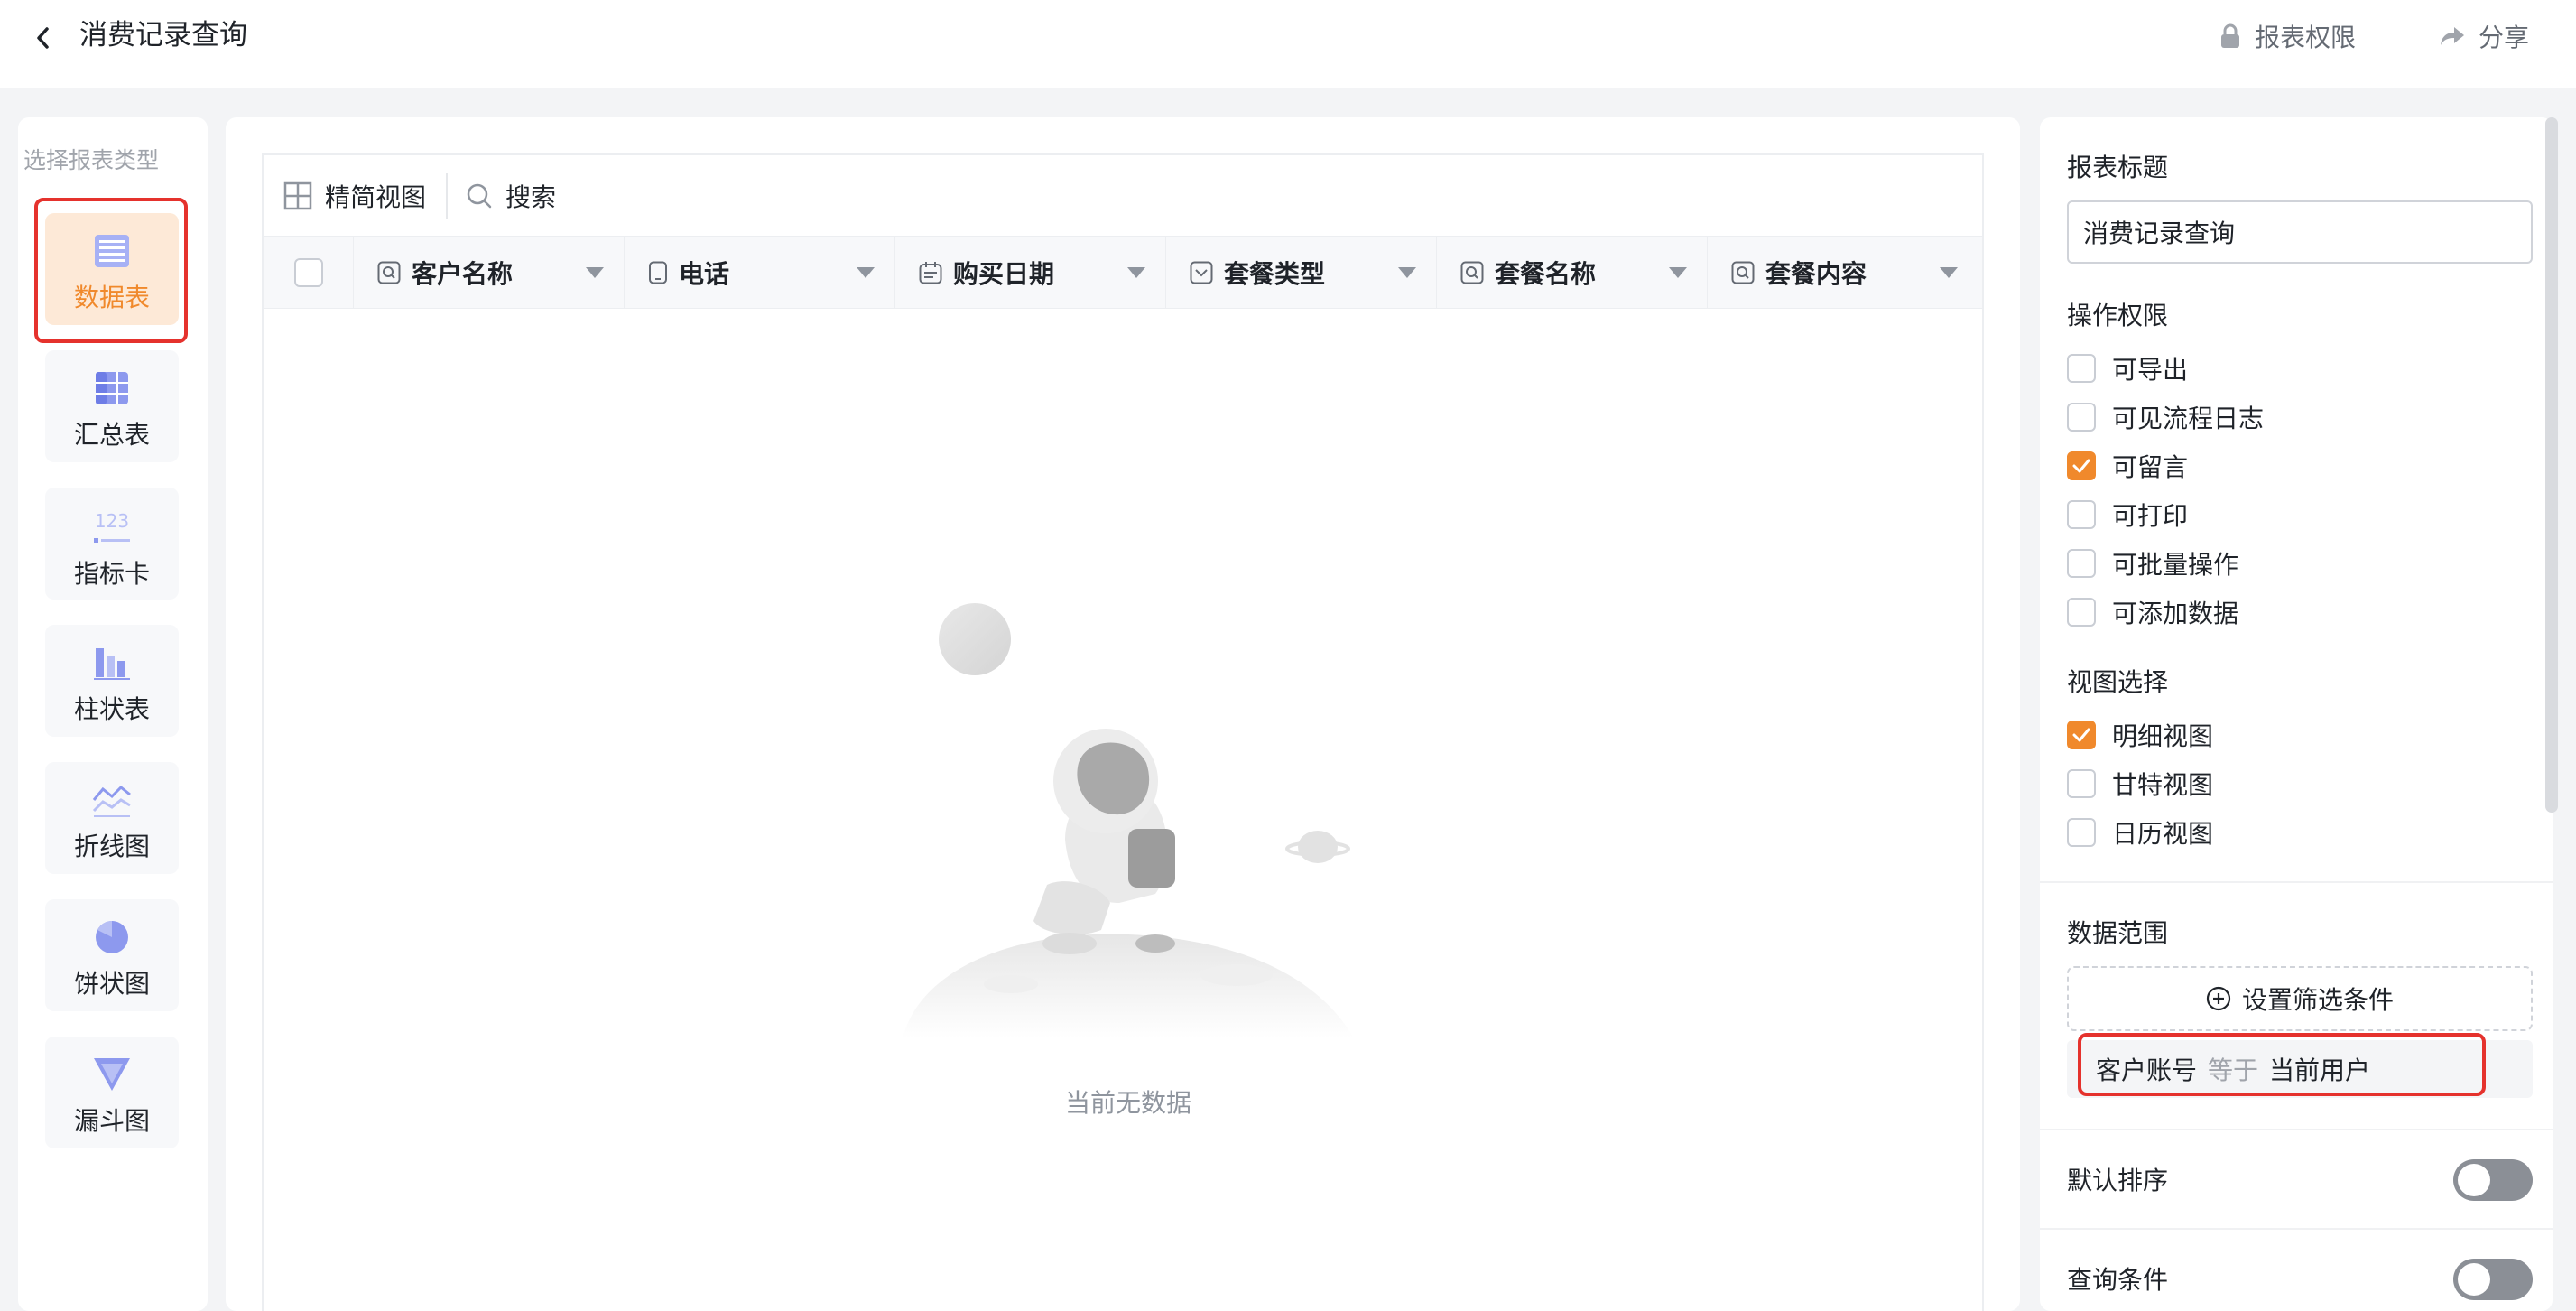 The image size is (2576, 1311). What do you see at coordinates (112, 846) in the screenshot?
I see `report-type-label: 折线图` at bounding box center [112, 846].